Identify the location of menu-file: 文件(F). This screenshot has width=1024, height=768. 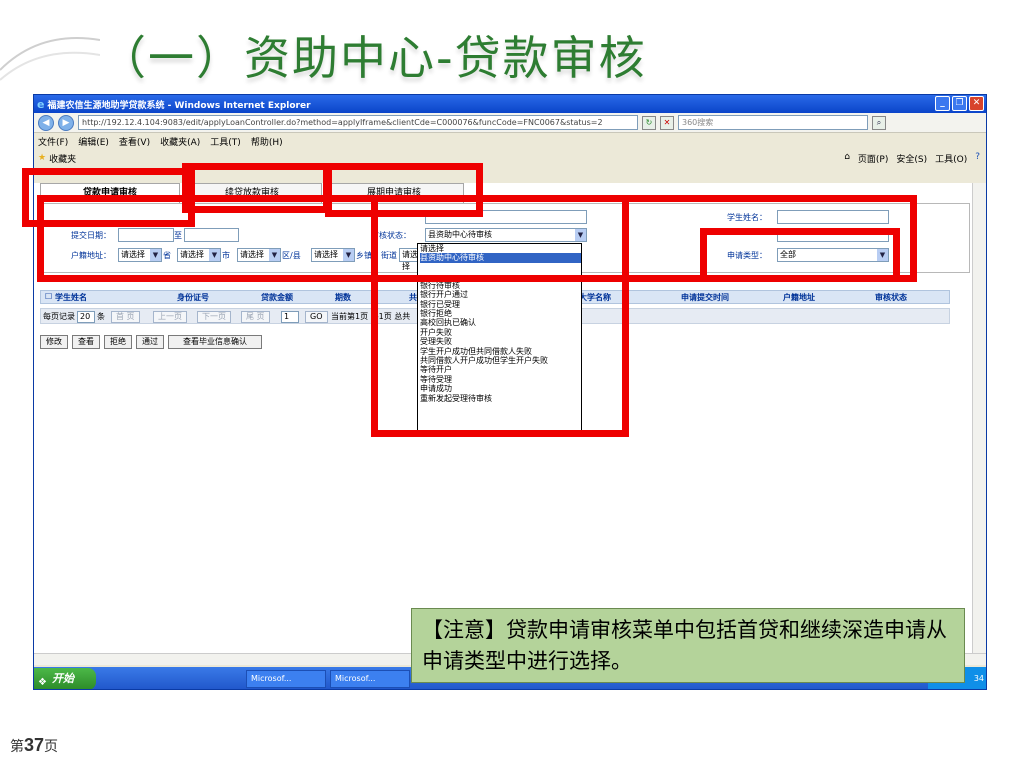
(53, 141).